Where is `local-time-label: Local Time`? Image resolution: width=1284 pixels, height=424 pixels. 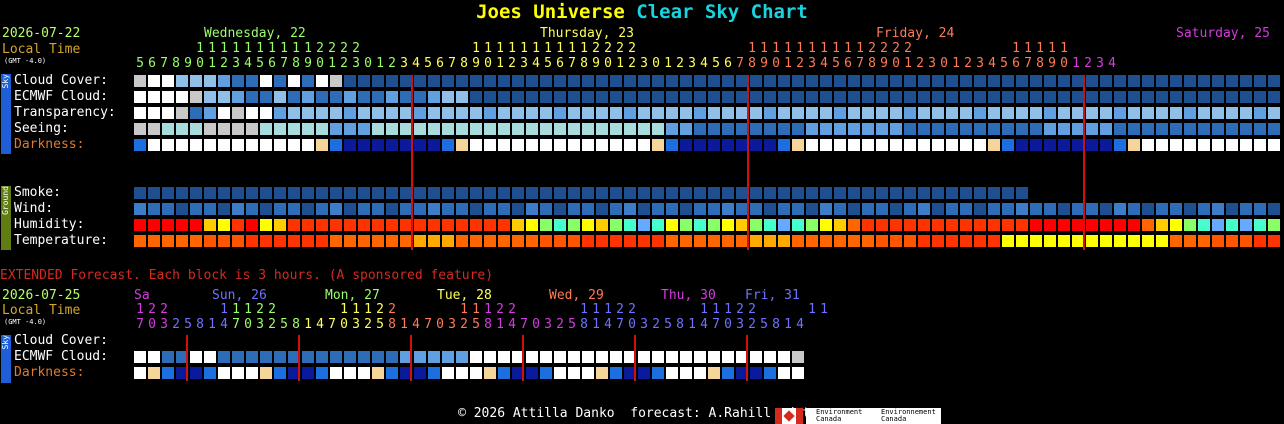 local-time-label: Local Time is located at coordinates (41, 49).